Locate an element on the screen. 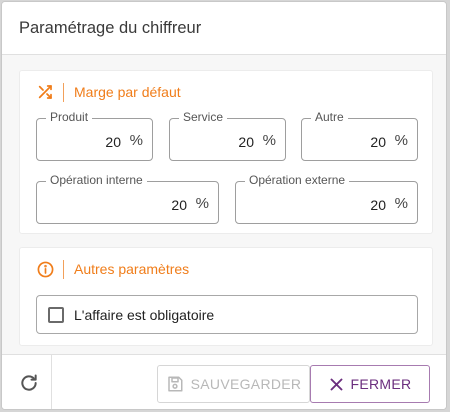 Image resolution: width=450 pixels, height=412 pixels. affaire-obligatoire-row: L'affaire est obligatoire is located at coordinates (227, 314).